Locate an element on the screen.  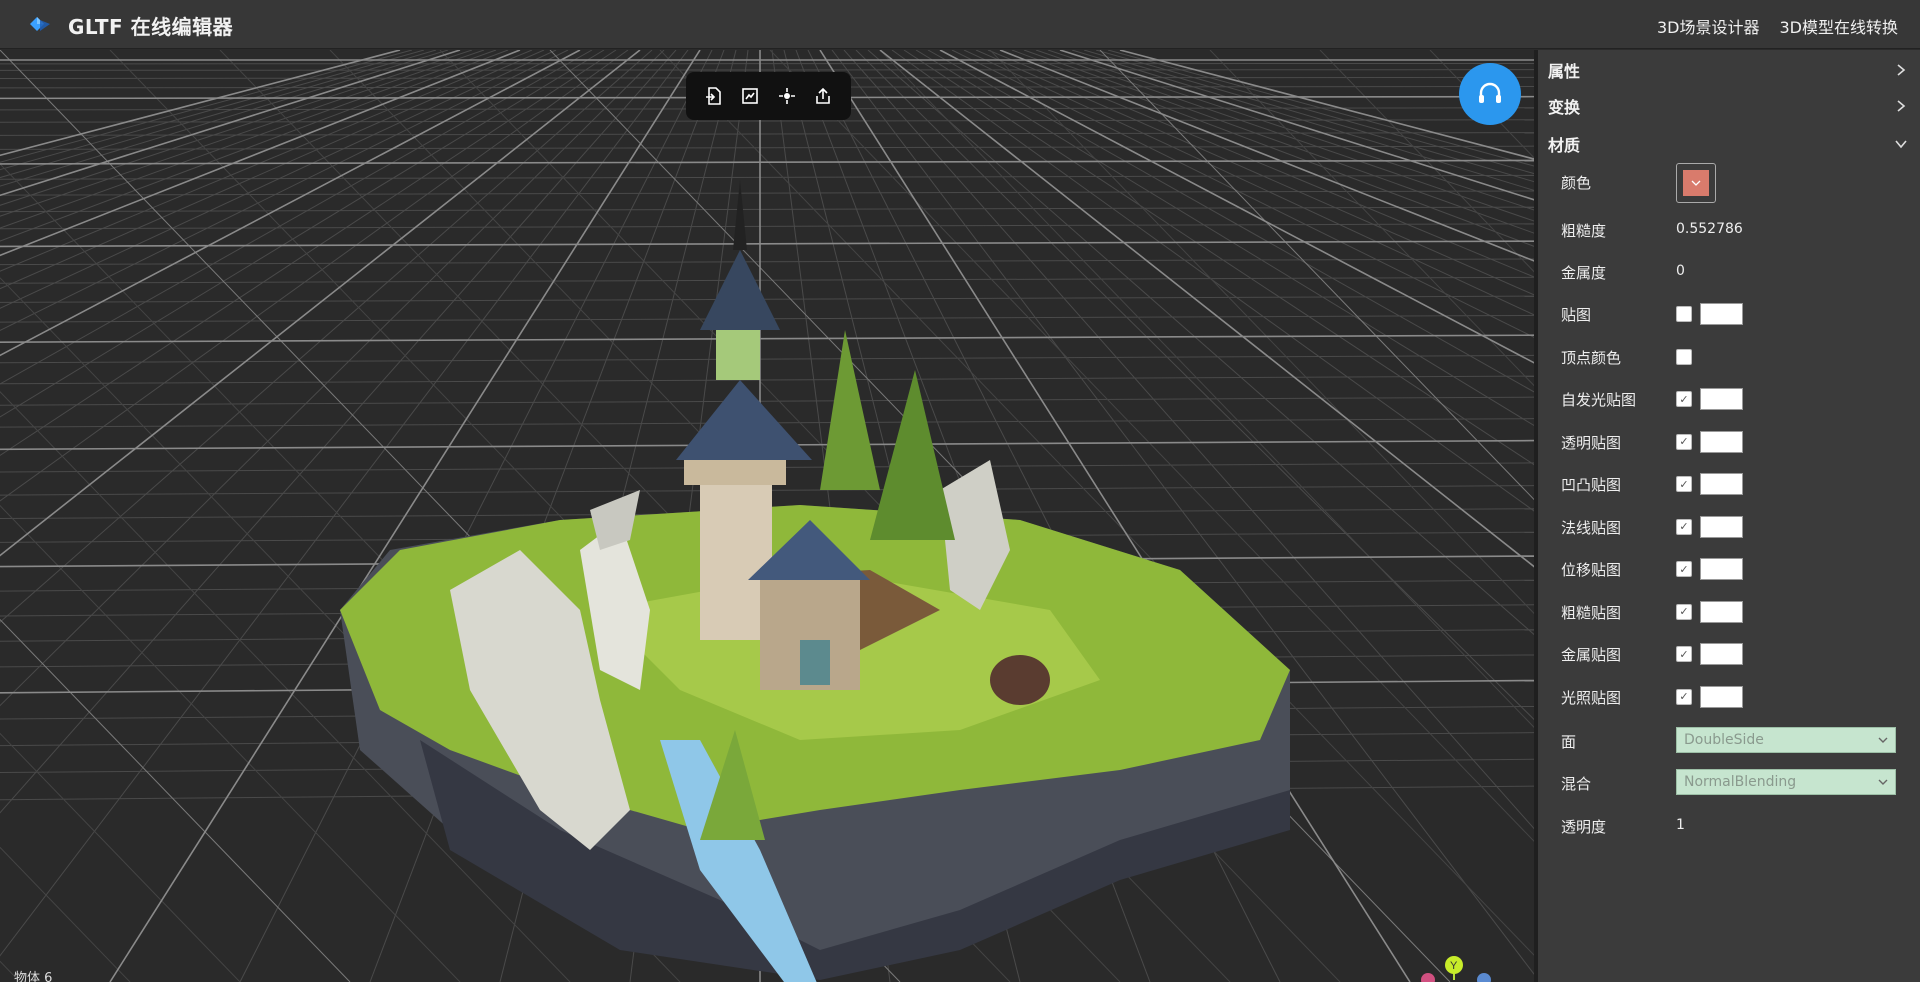
object-count: 物体 6 is located at coordinates (33, 976).